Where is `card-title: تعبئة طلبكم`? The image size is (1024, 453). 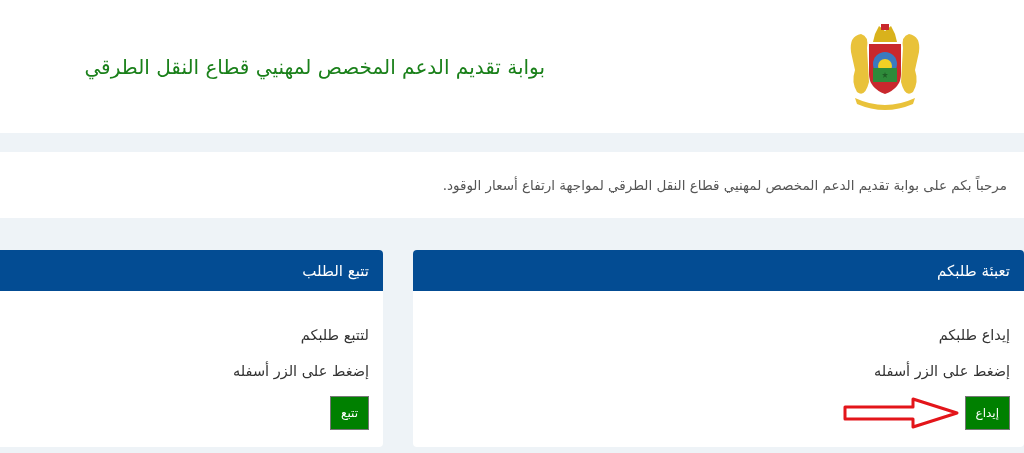
card-title: تعبئة طلبكم is located at coordinates (973, 270).